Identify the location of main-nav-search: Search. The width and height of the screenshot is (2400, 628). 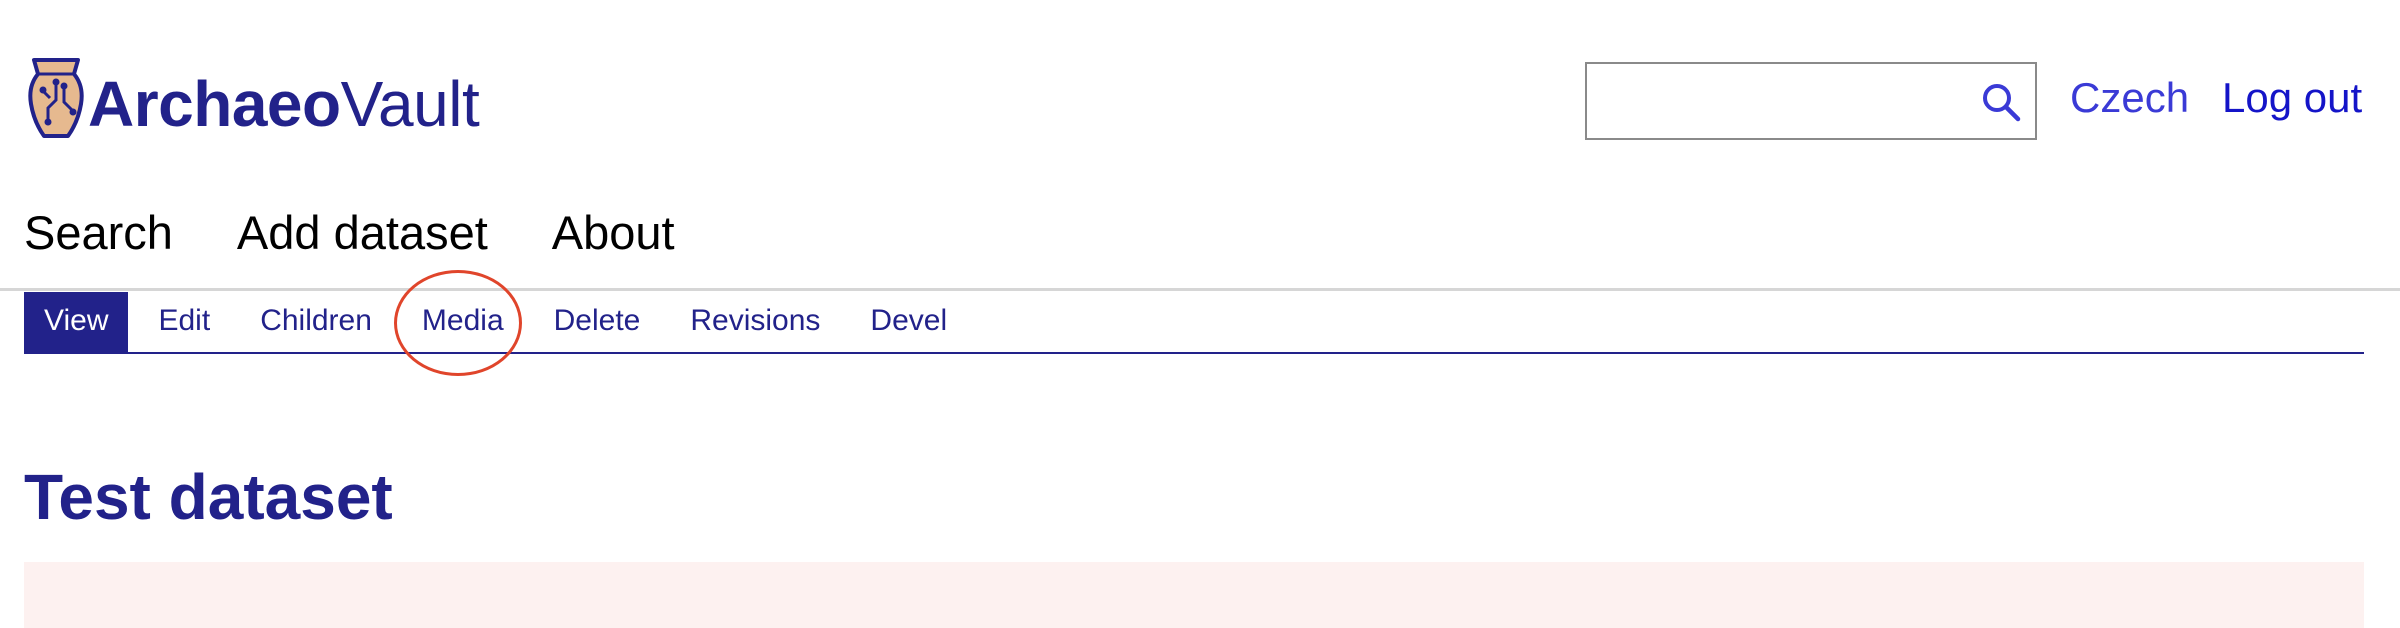
(98, 232).